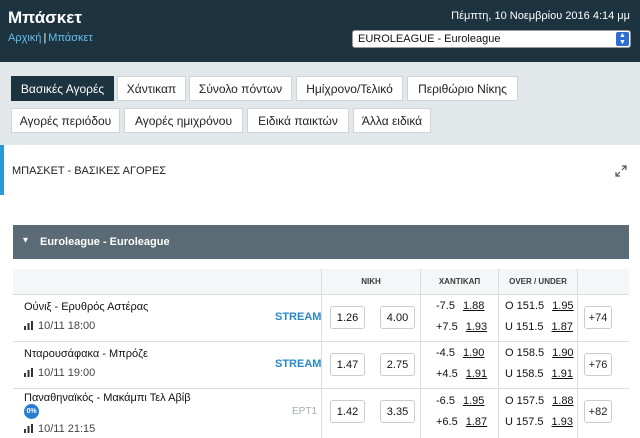 The width and height of the screenshot is (640, 438). Describe the element at coordinates (67, 429) in the screenshot. I see `match-datetime-text: 10/11 21:15` at that location.